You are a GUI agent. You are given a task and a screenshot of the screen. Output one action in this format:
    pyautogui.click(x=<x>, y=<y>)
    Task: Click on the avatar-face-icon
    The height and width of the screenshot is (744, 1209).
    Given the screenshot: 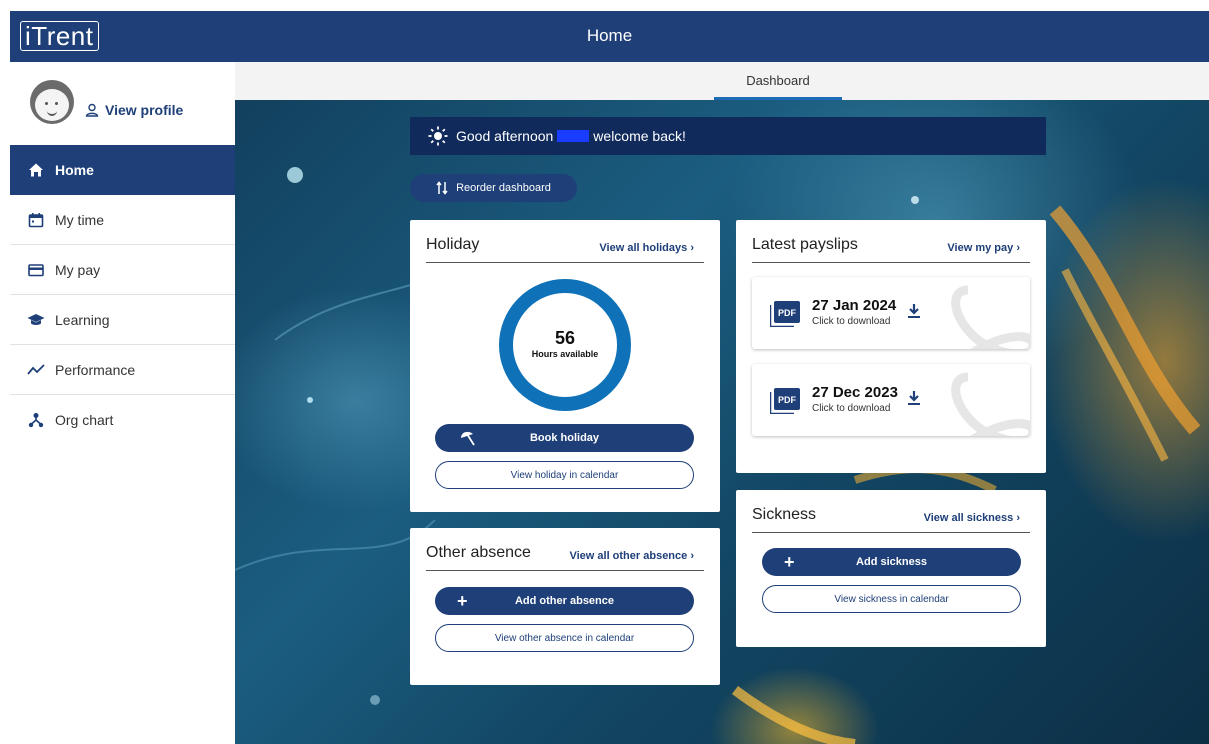 What is the action you would take?
    pyautogui.click(x=52, y=105)
    